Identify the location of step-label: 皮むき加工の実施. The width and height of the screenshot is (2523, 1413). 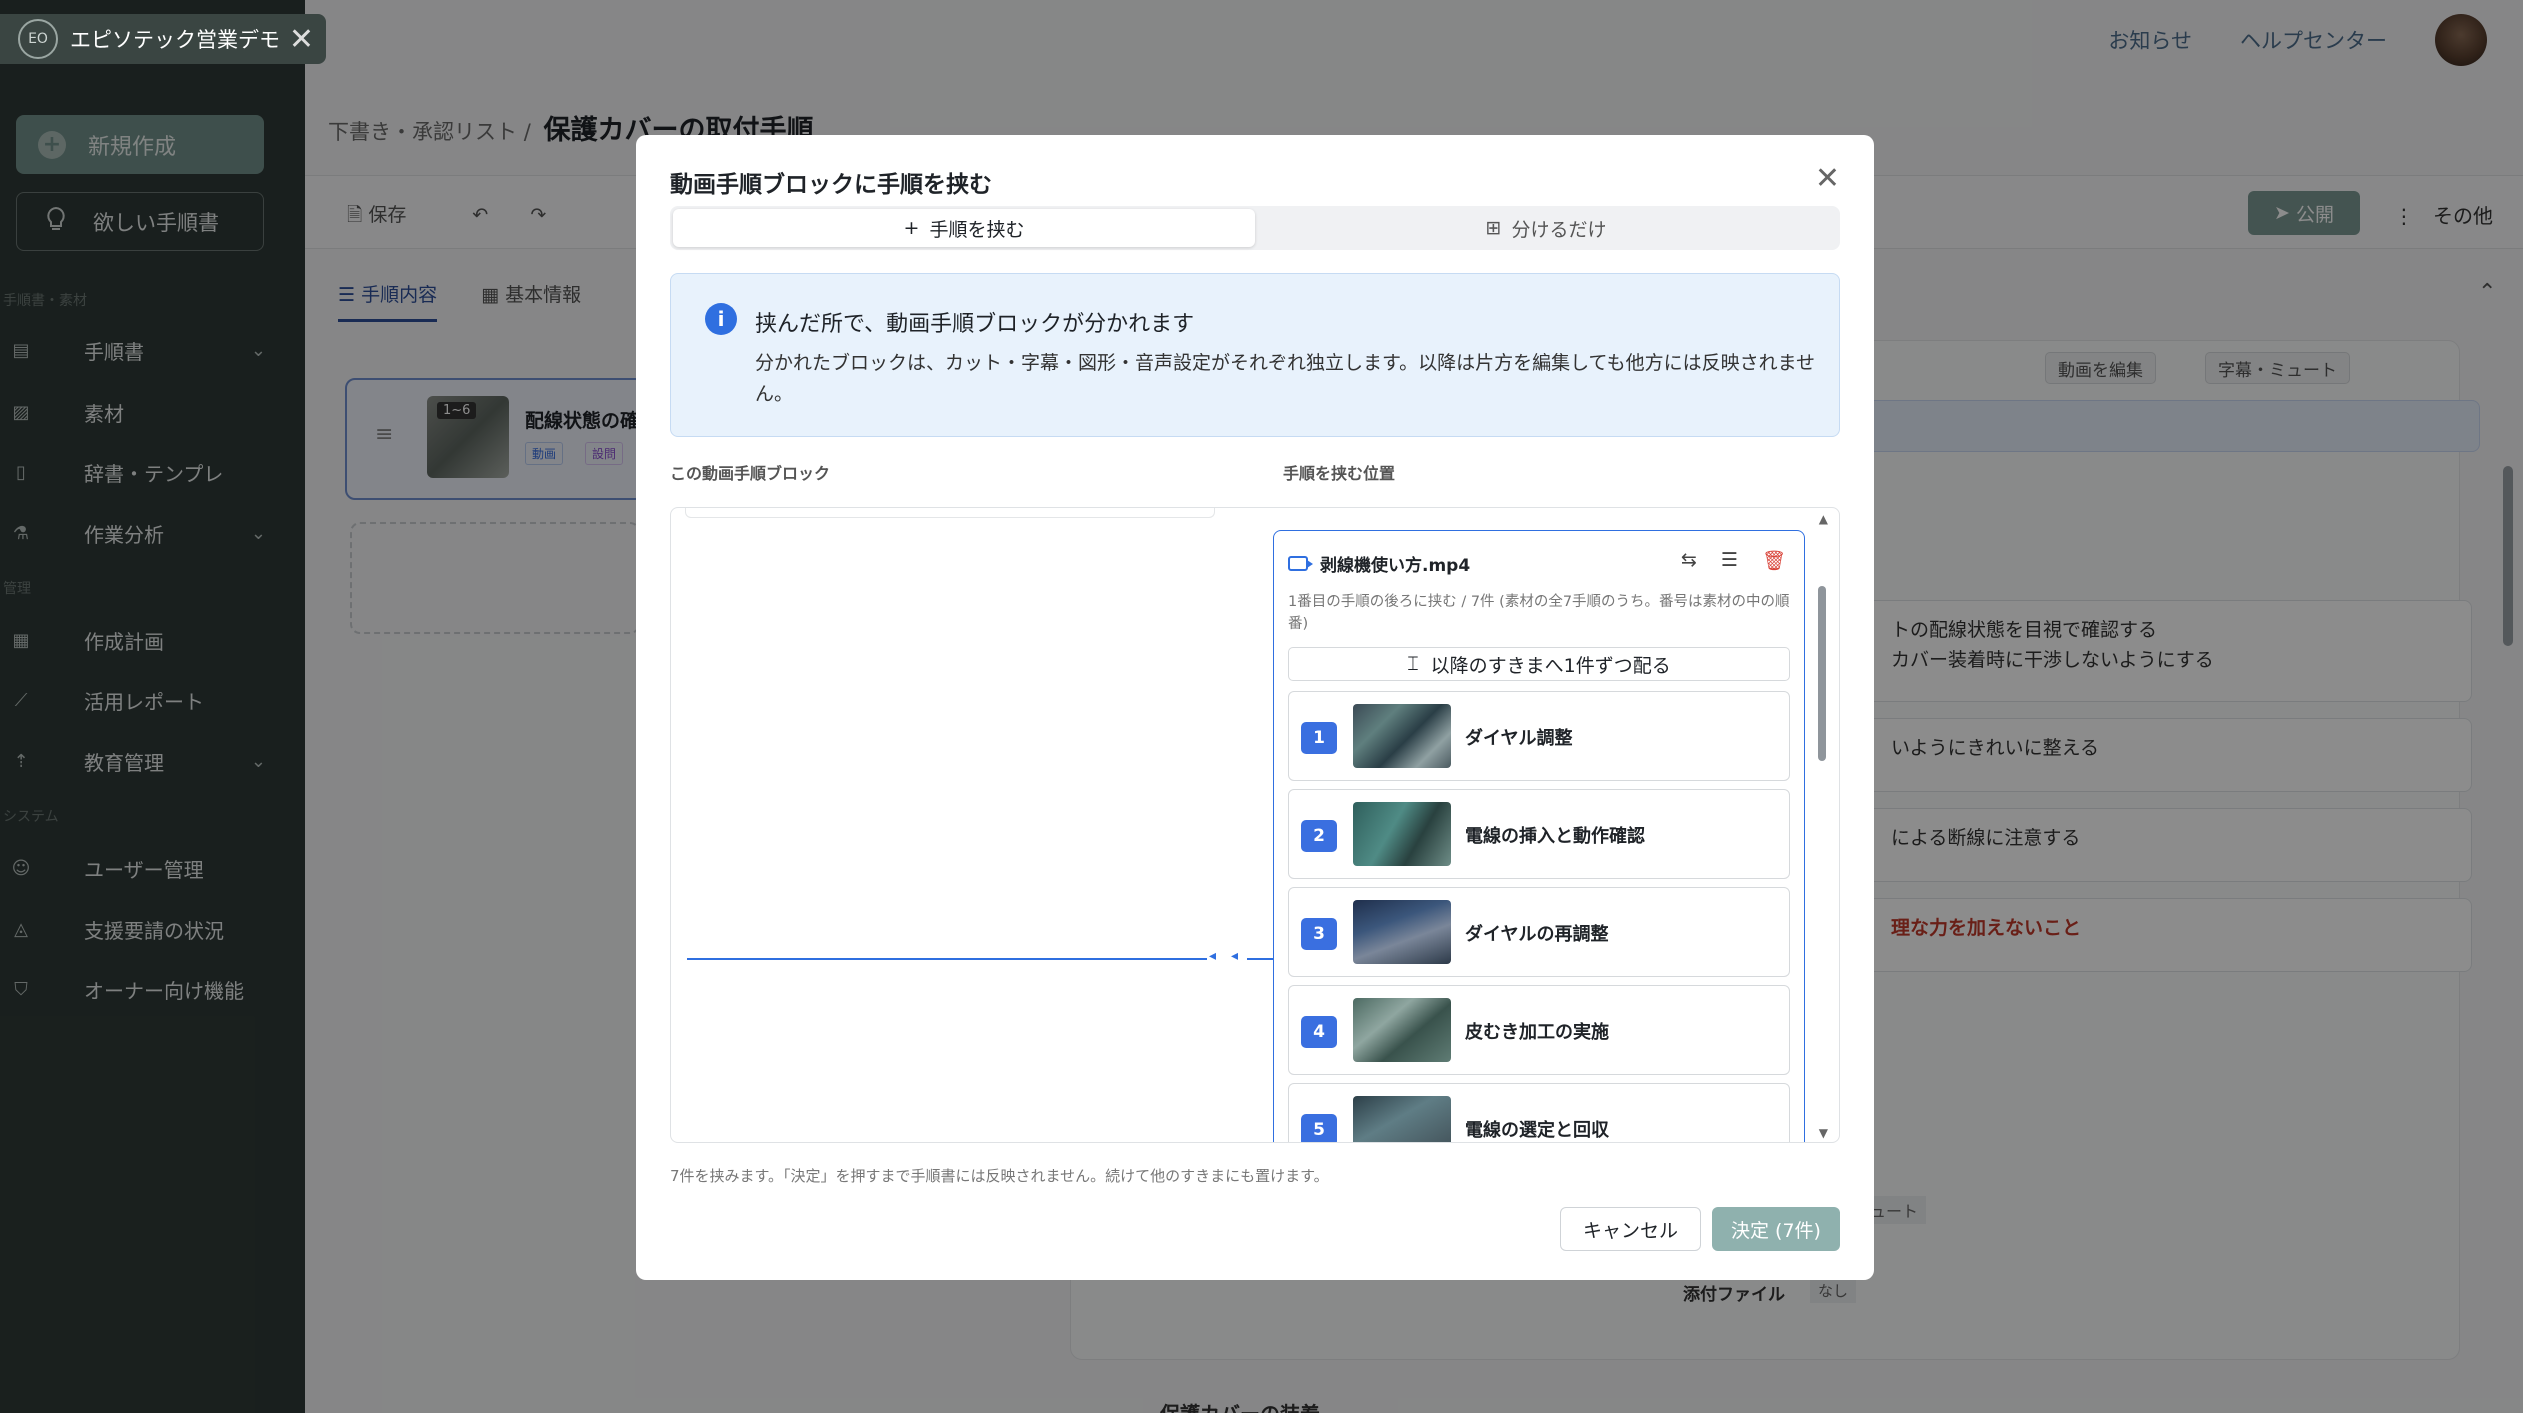
(1537, 1032).